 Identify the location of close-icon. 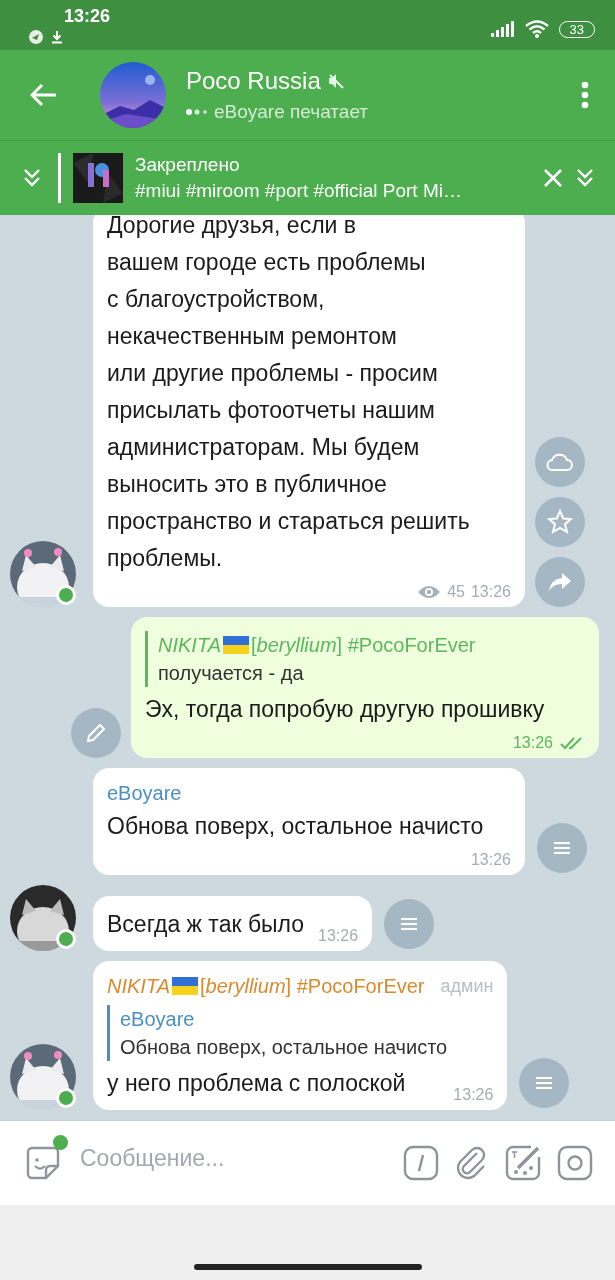
(553, 178).